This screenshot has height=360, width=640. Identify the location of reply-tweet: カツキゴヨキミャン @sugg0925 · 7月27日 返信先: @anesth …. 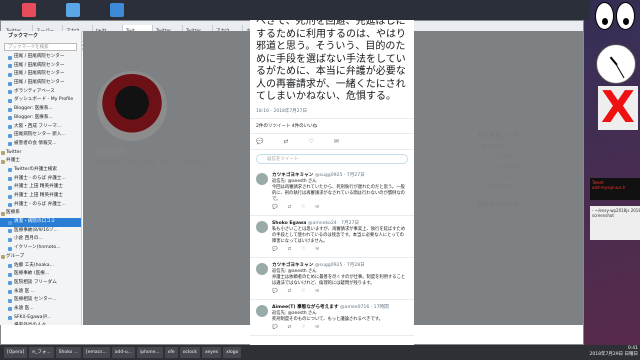
(332, 192).